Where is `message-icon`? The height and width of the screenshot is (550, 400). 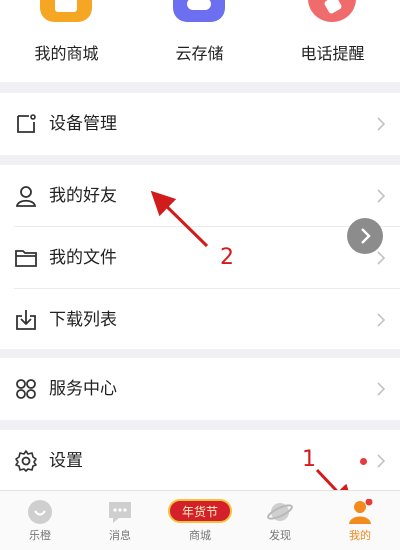 message-icon is located at coordinates (120, 512).